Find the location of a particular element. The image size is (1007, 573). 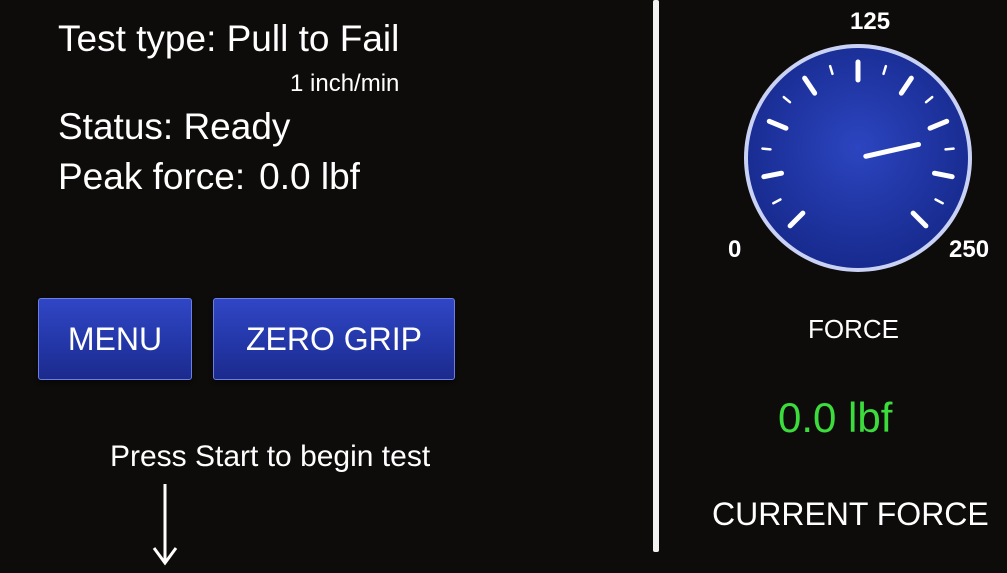

peak-force-row: Peak force: 0.0 lbf is located at coordinates (209, 177).